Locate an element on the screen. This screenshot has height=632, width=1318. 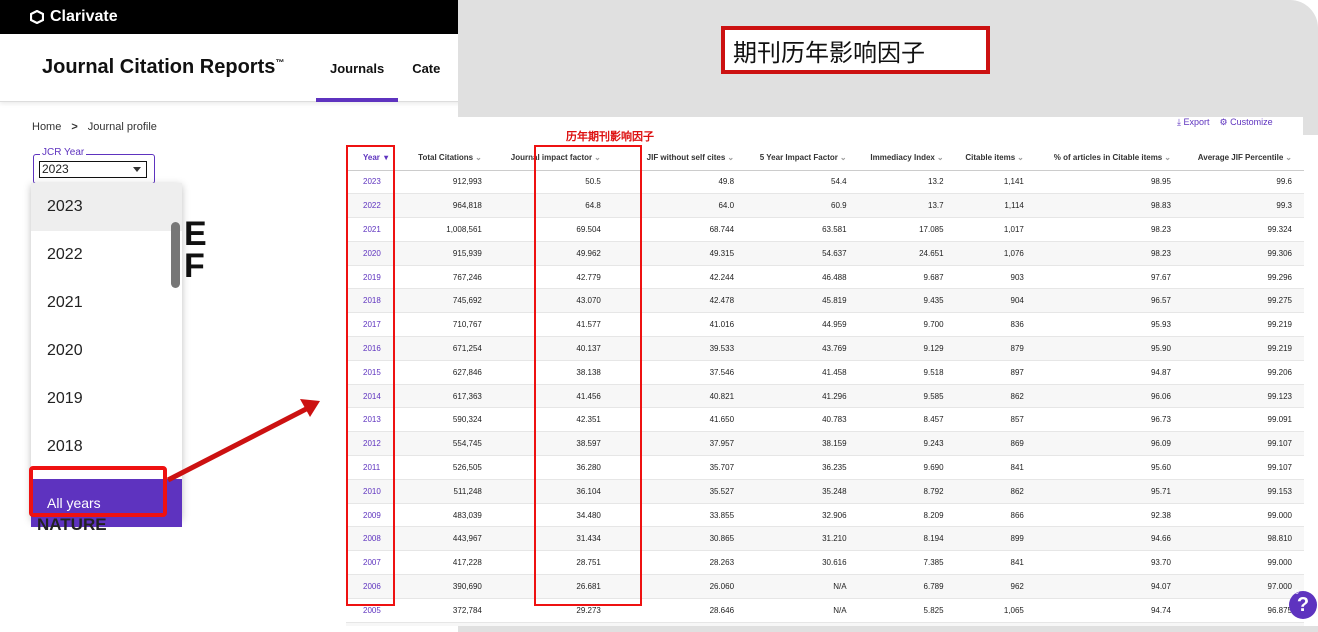
table-cell: 903 is located at coordinates (995, 277).